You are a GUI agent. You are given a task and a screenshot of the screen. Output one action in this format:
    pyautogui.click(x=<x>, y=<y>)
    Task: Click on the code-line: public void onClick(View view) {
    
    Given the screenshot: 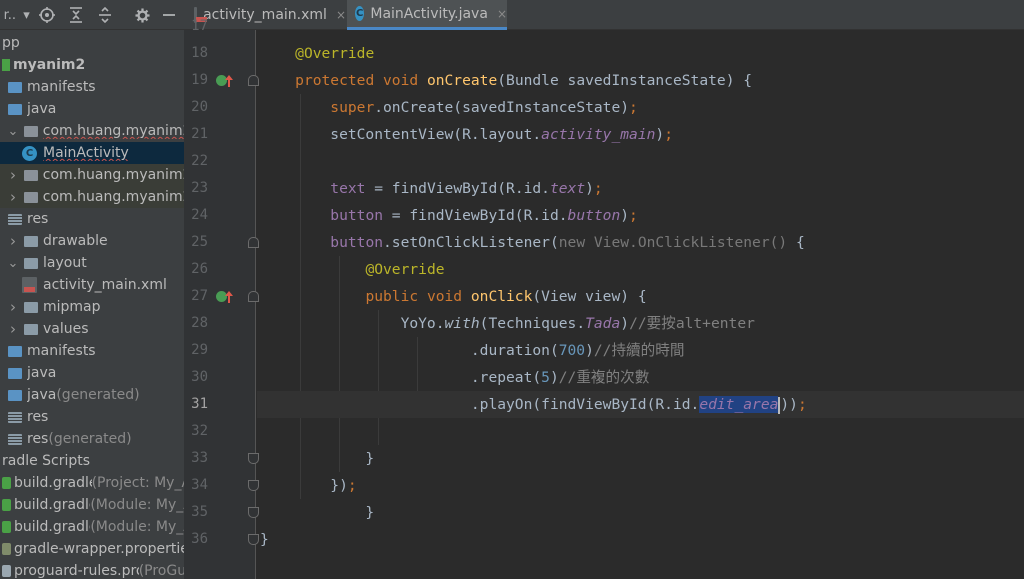 What is the action you would take?
    pyautogui.click(x=453, y=296)
    